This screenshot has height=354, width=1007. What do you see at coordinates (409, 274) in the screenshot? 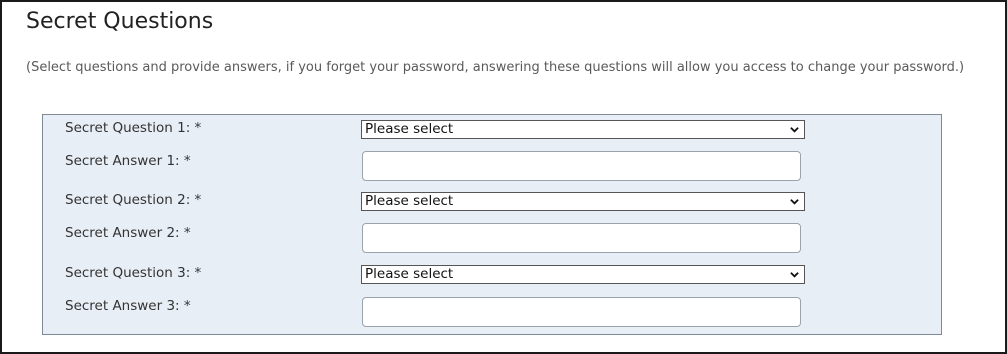
I see `secret-question-3-selected-value: Please select` at bounding box center [409, 274].